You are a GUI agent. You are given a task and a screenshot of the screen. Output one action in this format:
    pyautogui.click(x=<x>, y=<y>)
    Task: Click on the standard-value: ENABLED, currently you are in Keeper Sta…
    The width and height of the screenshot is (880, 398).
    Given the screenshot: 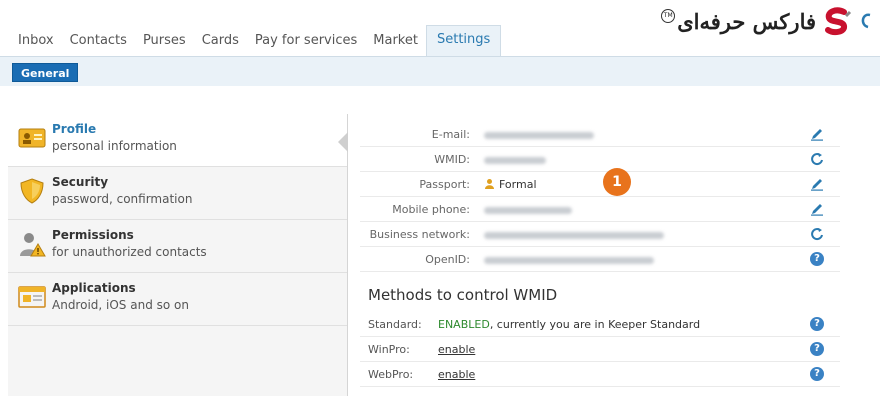 What is the action you would take?
    pyautogui.click(x=569, y=324)
    